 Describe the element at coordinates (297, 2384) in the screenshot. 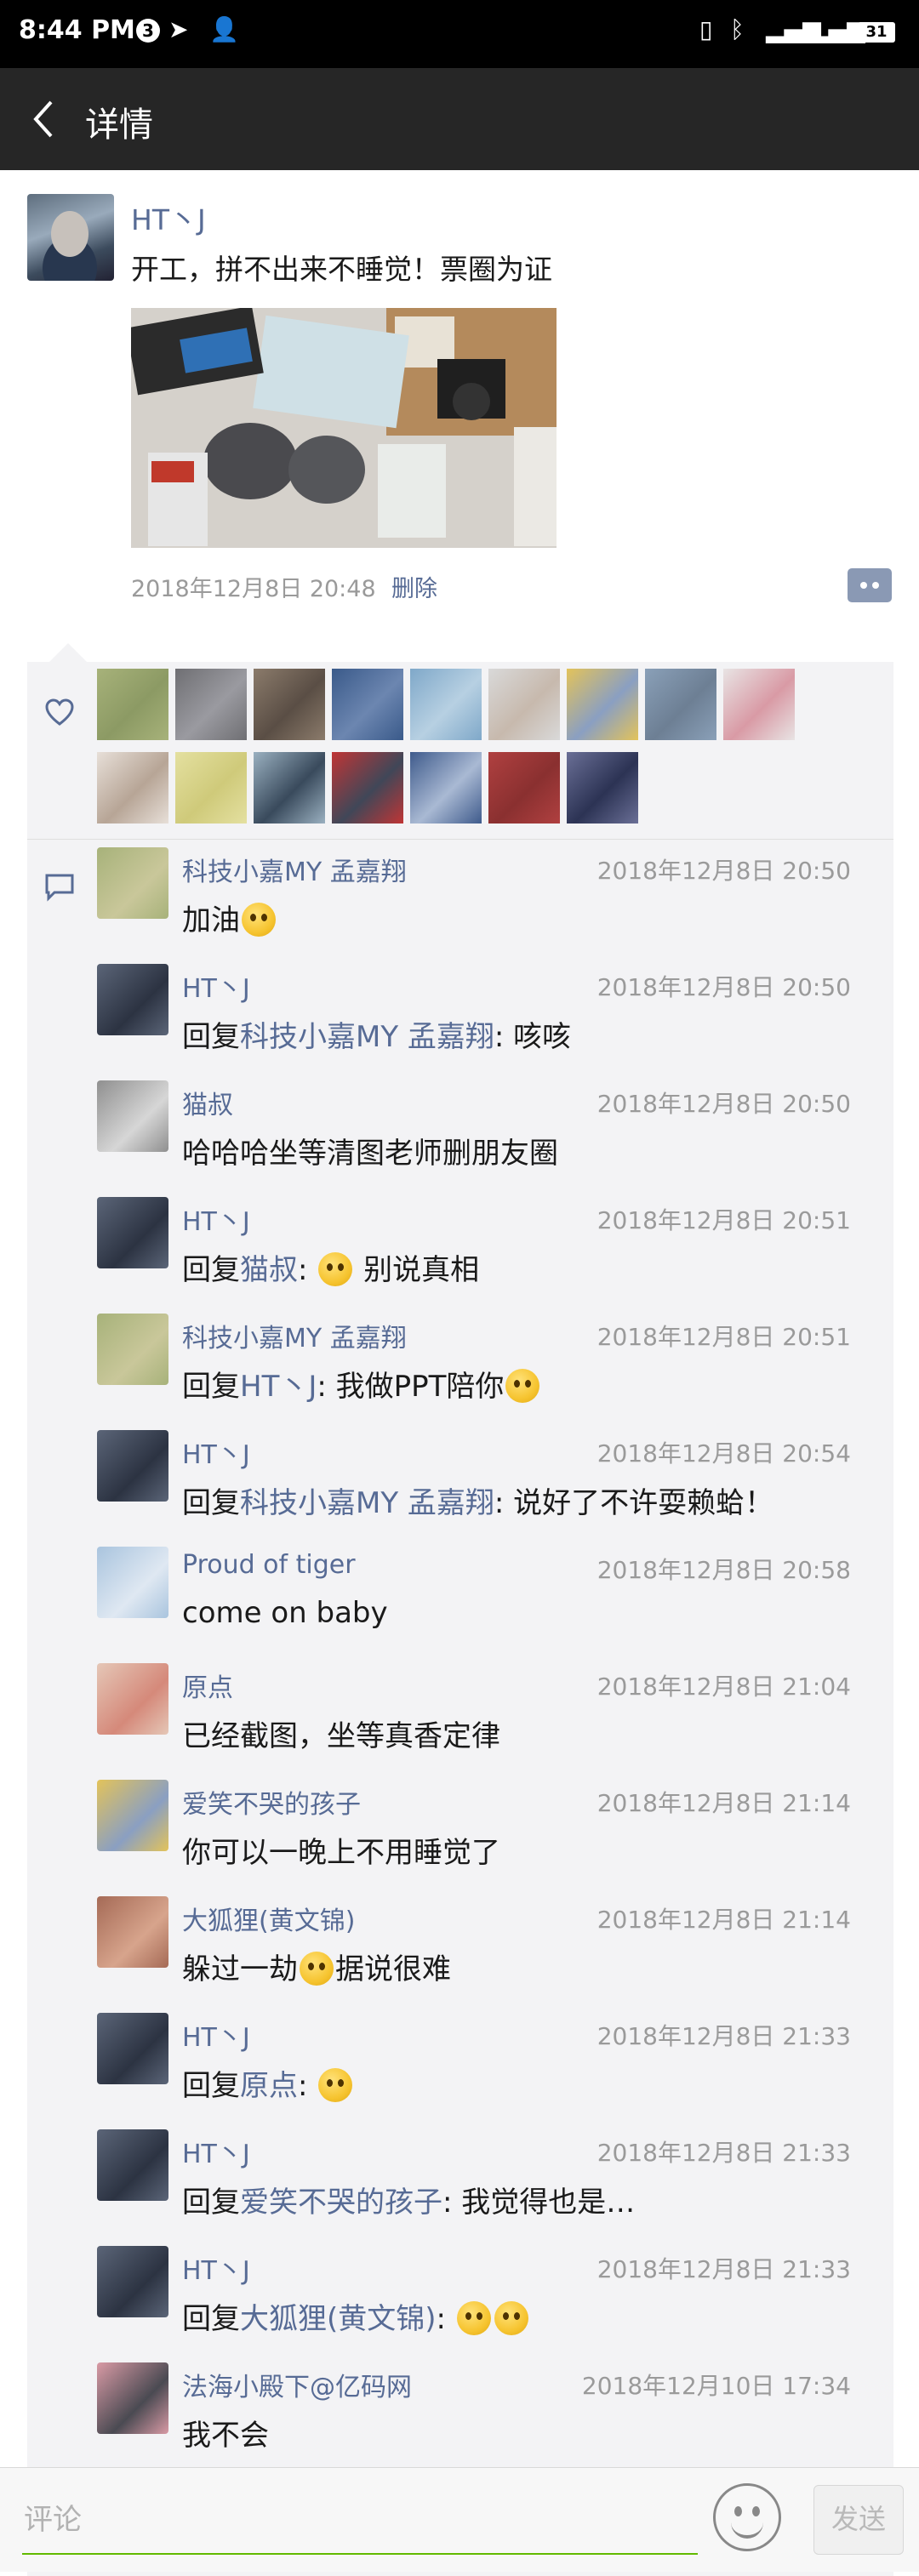

I see `commenter-name: 法海小殿下@亿码网` at that location.